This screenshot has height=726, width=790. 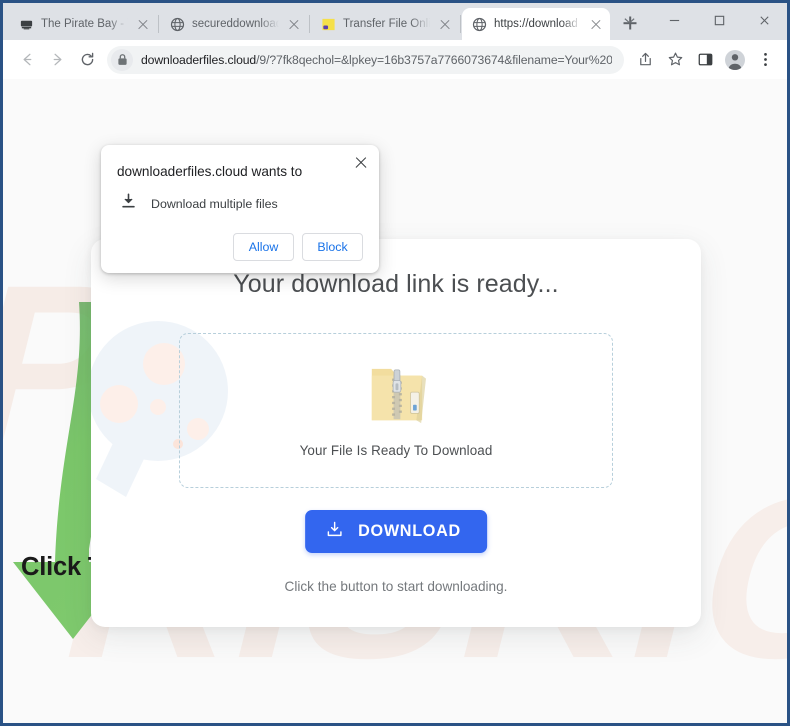 I want to click on download-tray-icon, so click(x=334, y=532).